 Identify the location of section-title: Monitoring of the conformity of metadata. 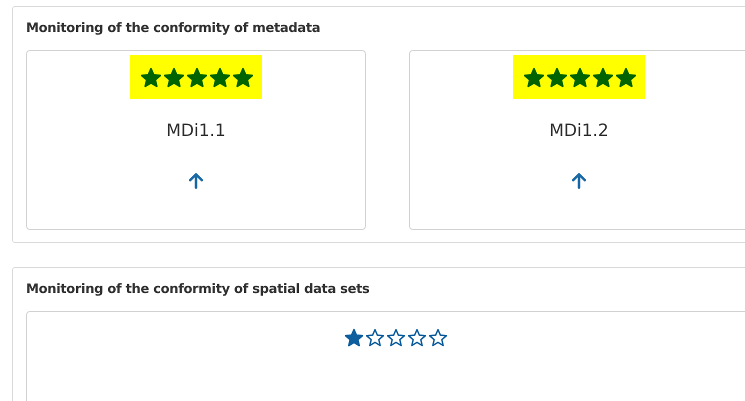
(174, 28).